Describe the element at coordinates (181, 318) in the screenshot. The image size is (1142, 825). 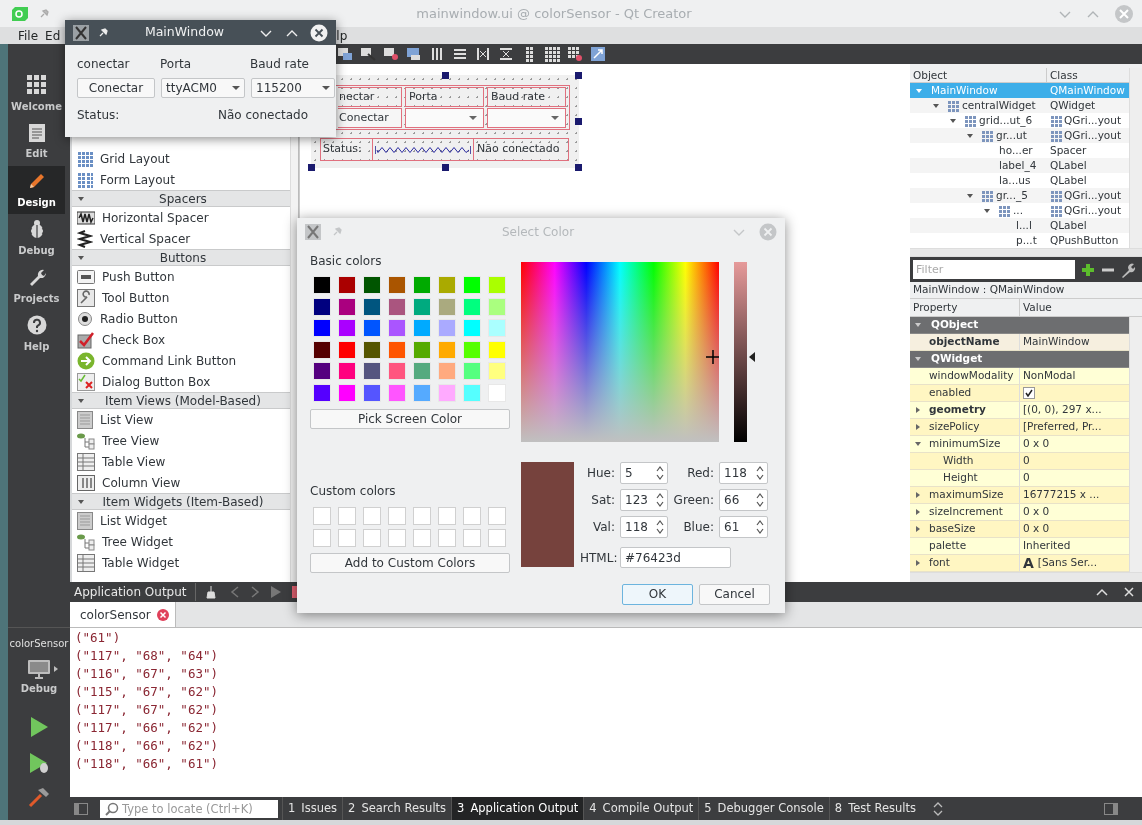
I see `widget-item: Radio Button` at that location.